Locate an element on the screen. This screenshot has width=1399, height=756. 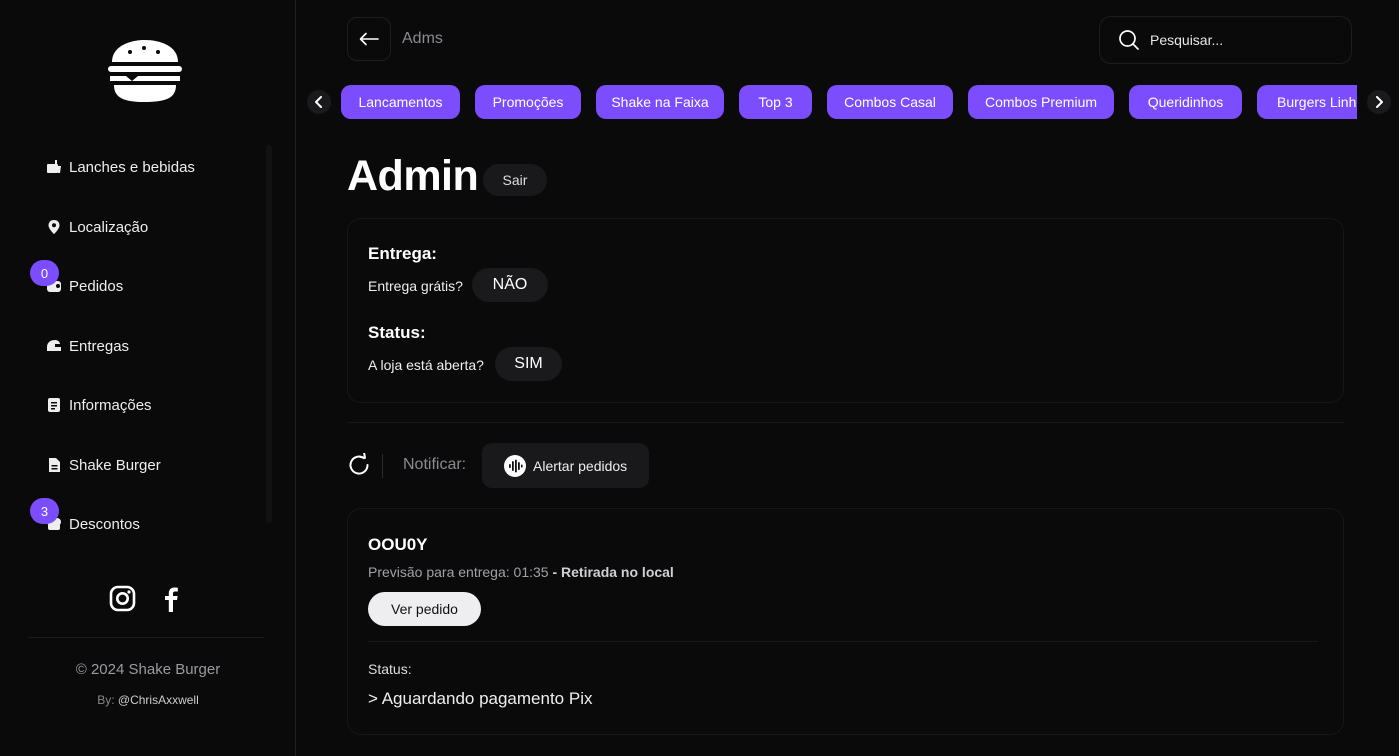
author-handle-link: @ChrisAxxwell is located at coordinates (158, 700).